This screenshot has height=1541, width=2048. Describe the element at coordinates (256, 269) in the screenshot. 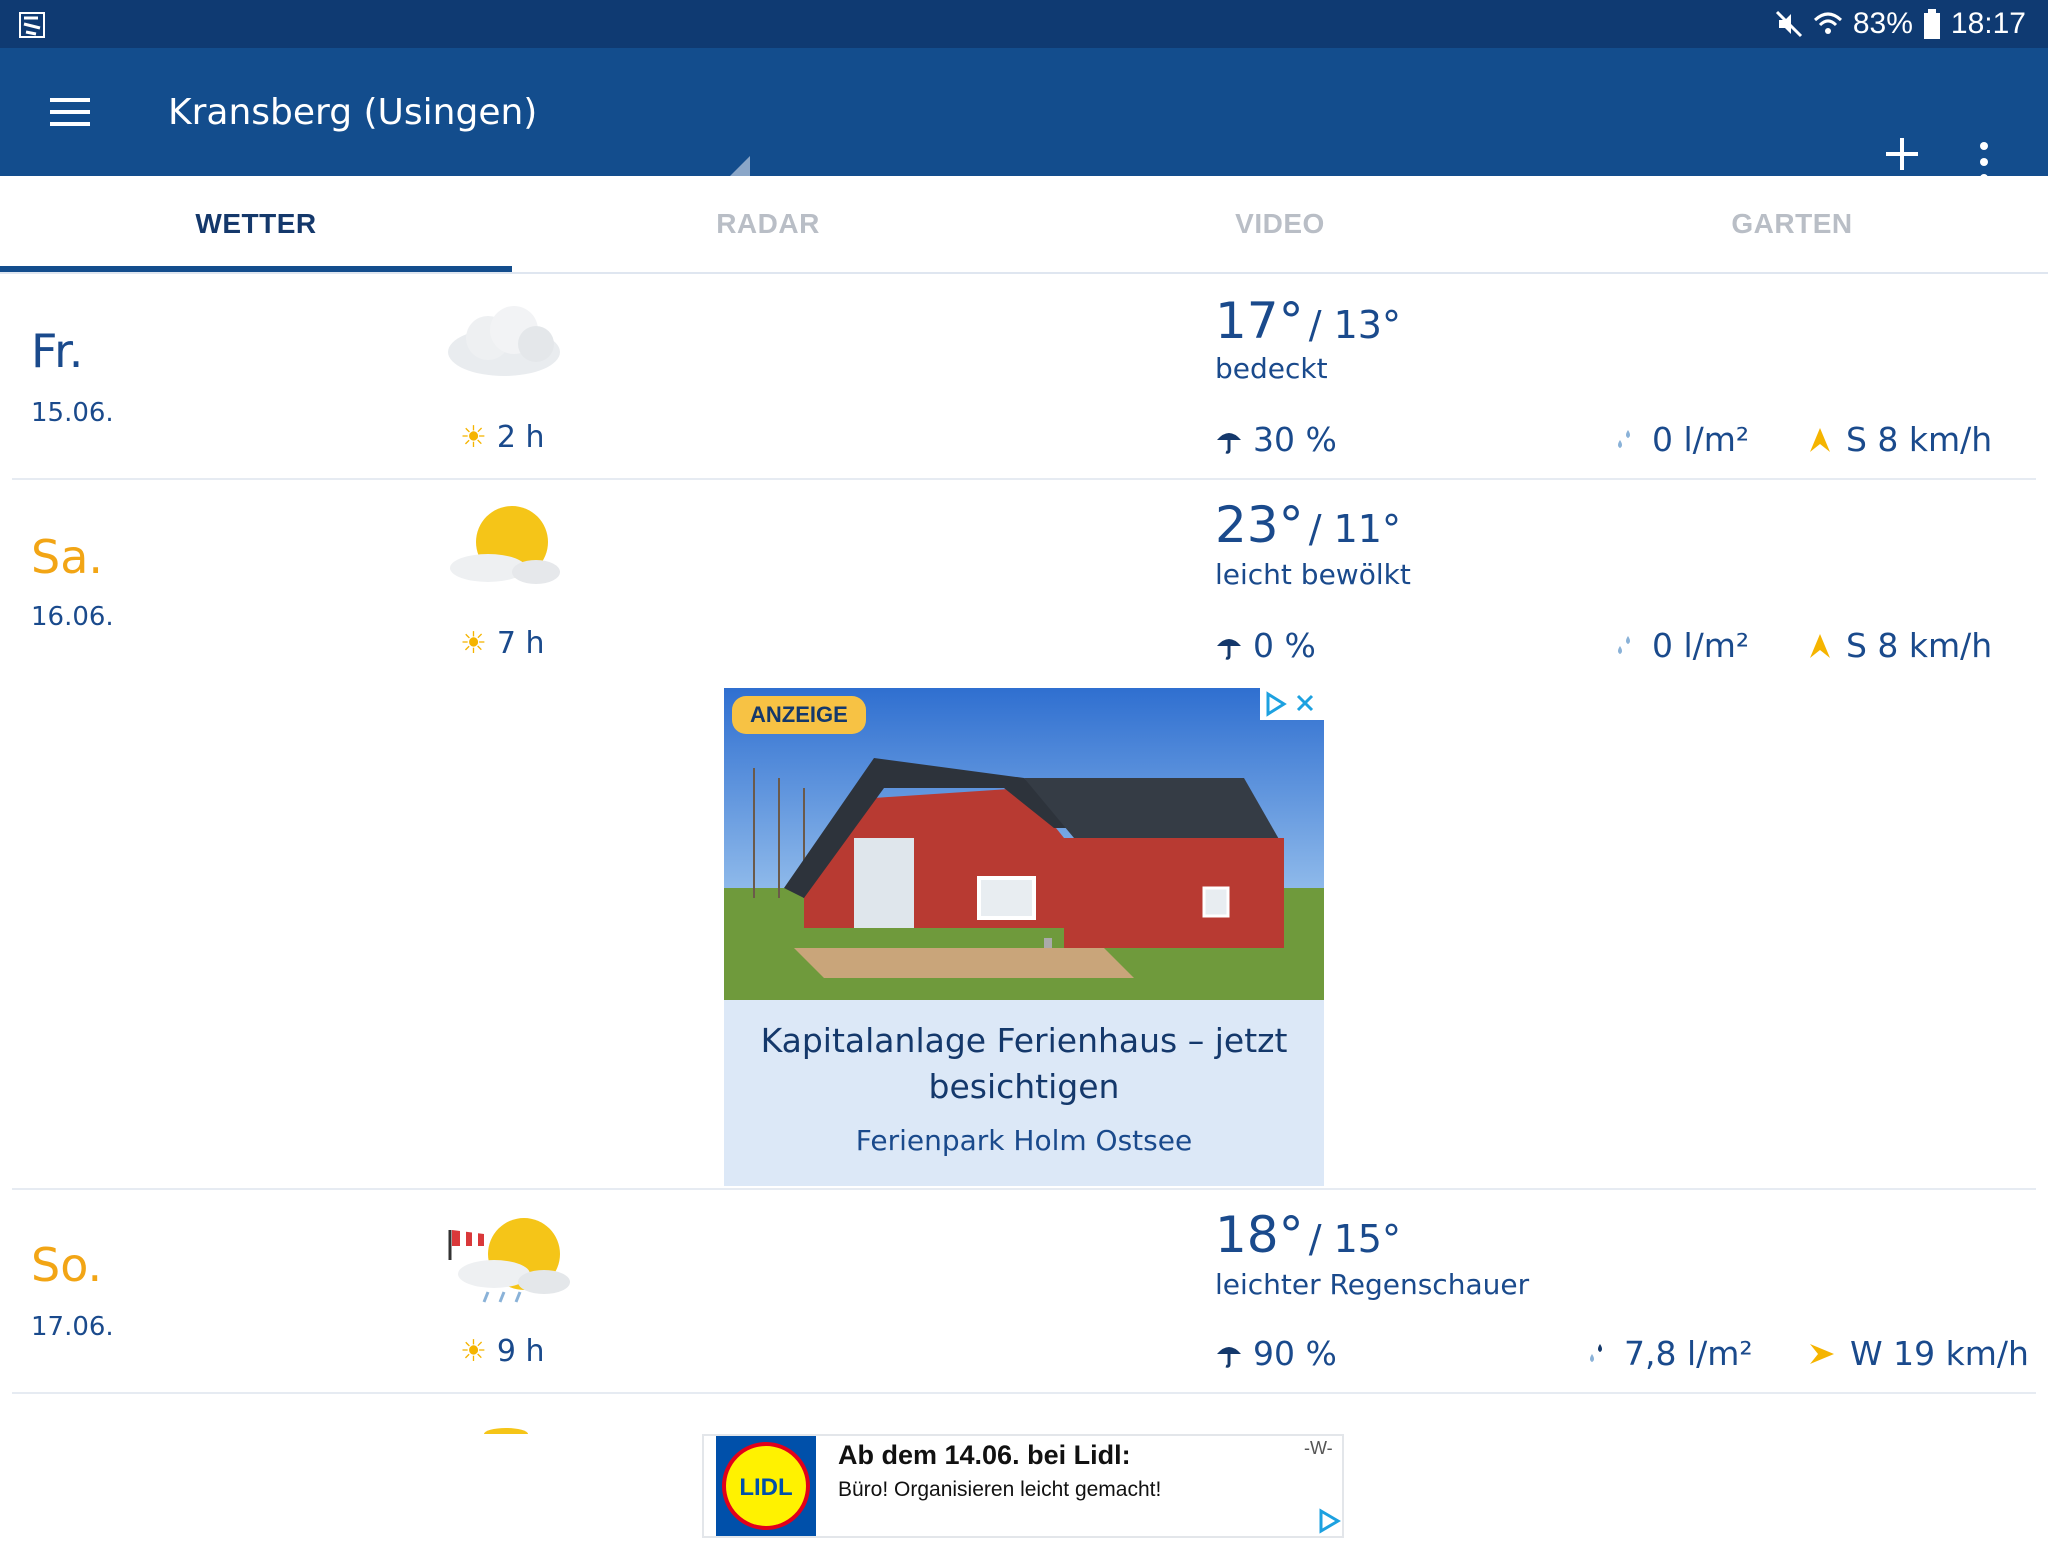

I see `active-tab-indicator` at that location.